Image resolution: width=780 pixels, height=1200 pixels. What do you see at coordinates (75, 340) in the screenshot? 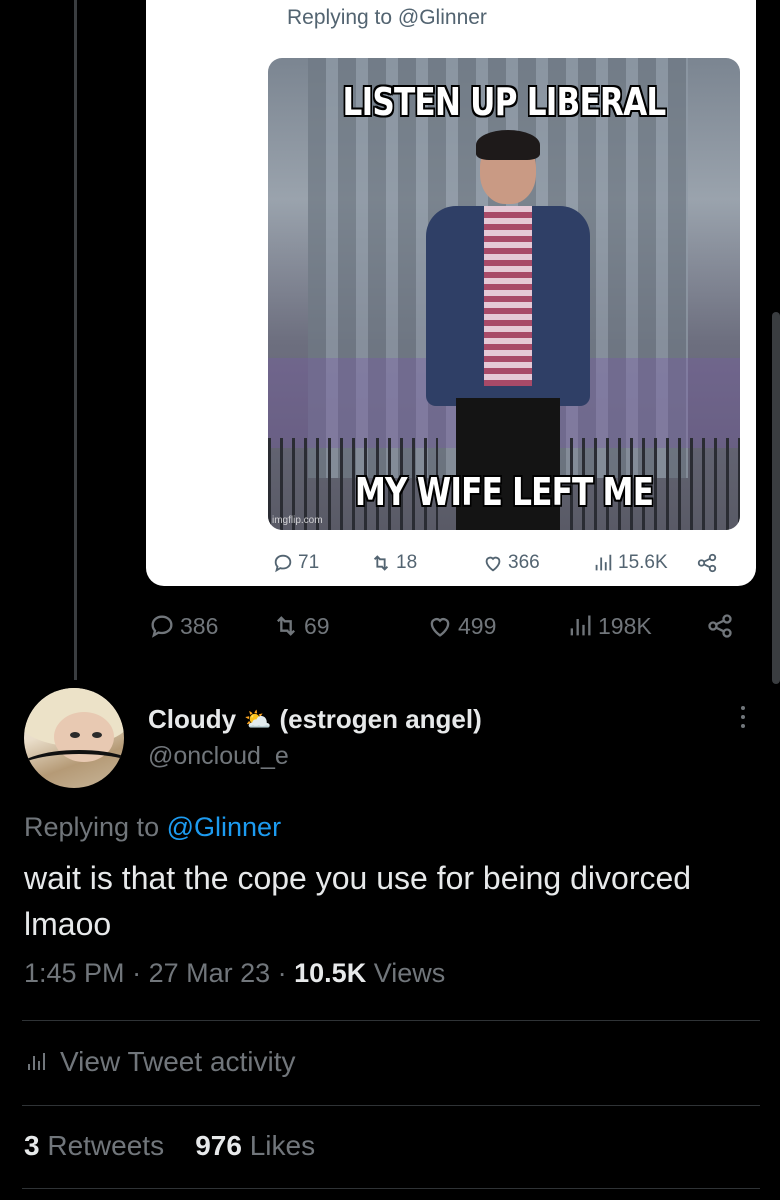
I see `thread-connector-line` at bounding box center [75, 340].